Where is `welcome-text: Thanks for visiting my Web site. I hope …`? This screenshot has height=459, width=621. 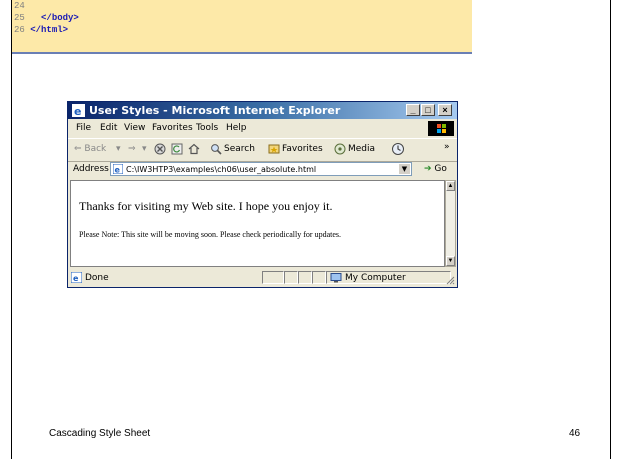 welcome-text: Thanks for visiting my Web site. I hope … is located at coordinates (206, 206).